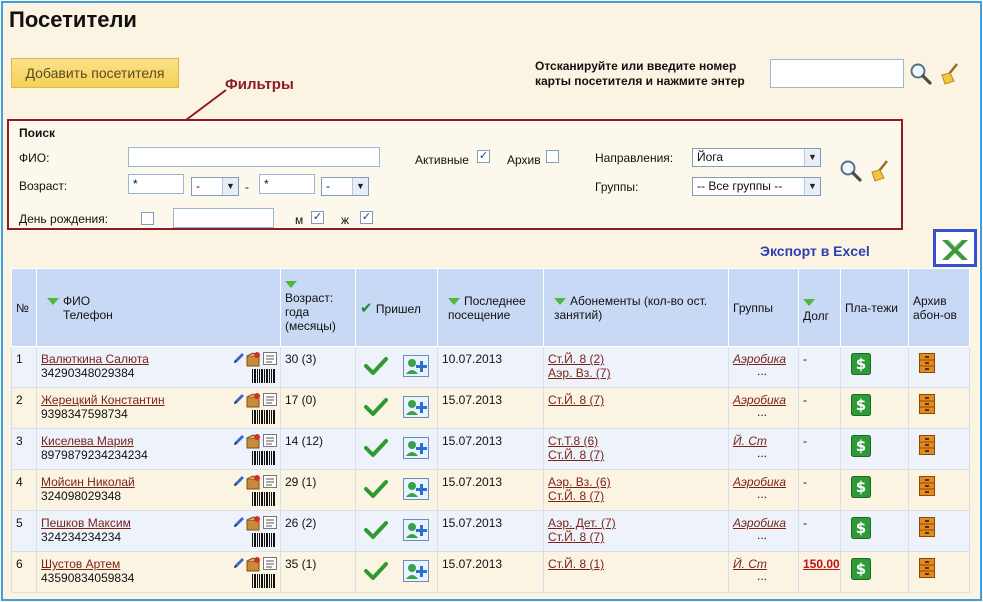  Describe the element at coordinates (631, 307) in the screenshot. I see `col-header-subscriptions-label: Абонементы (кол-во ост. занятий)` at that location.